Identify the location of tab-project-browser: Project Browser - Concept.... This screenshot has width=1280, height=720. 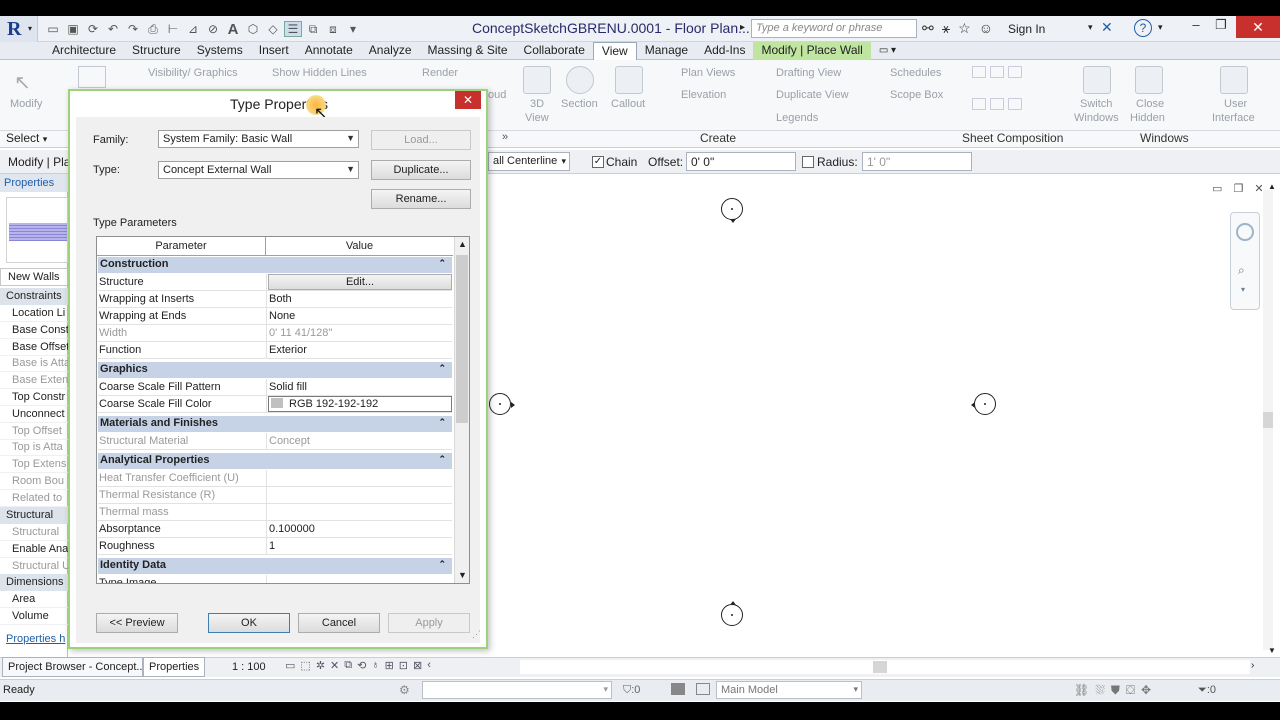
(72, 667).